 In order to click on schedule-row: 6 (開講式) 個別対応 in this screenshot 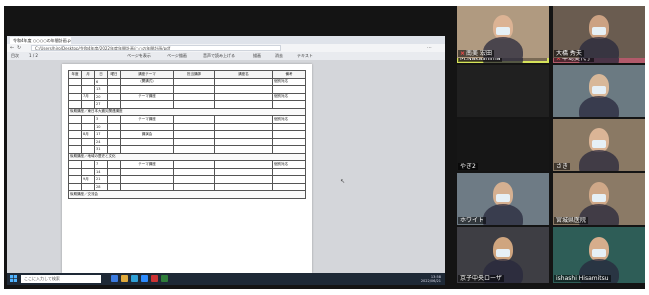, I will do `click(187, 81)`.